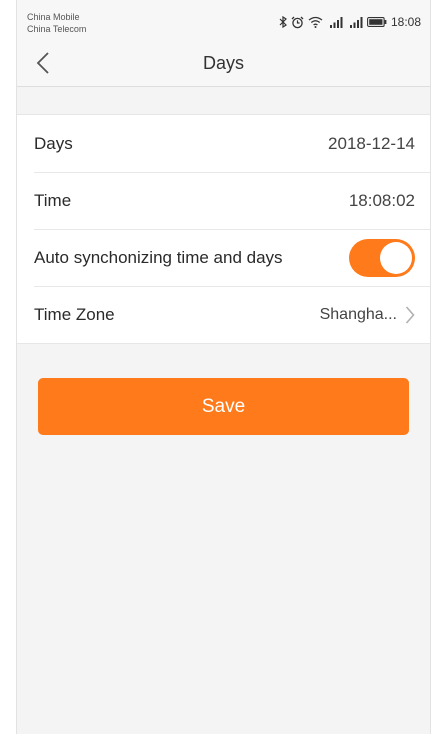 This screenshot has height=734, width=435. I want to click on status-bar: China Mobile China Telecom 18:08, so click(223, 20).